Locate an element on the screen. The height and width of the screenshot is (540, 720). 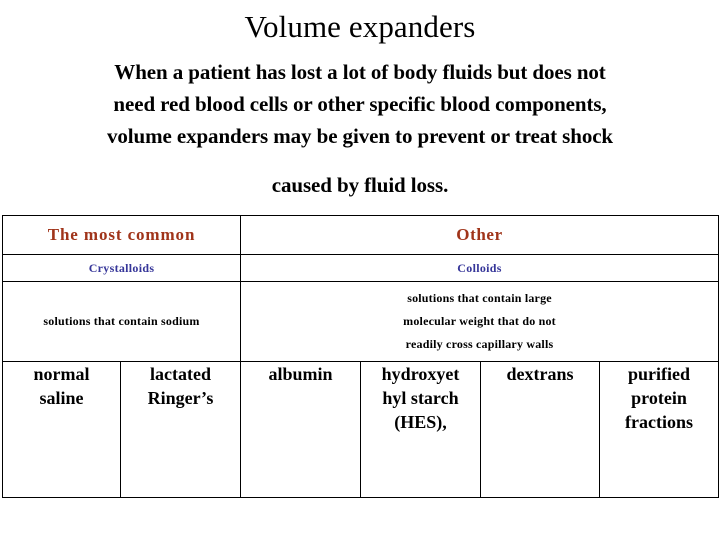
item-line: hydroxyet is located at coordinates (420, 374).